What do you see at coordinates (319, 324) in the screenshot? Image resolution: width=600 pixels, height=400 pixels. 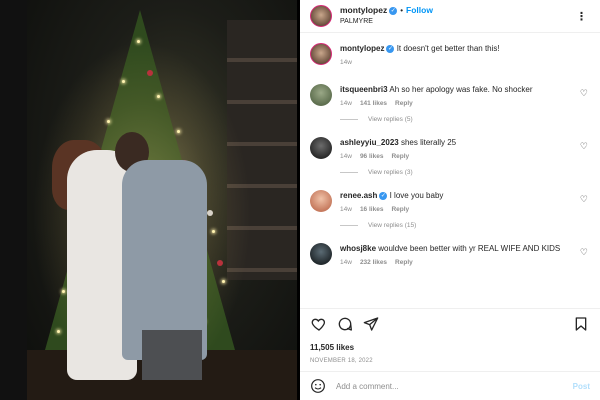 I see `heart-icon` at bounding box center [319, 324].